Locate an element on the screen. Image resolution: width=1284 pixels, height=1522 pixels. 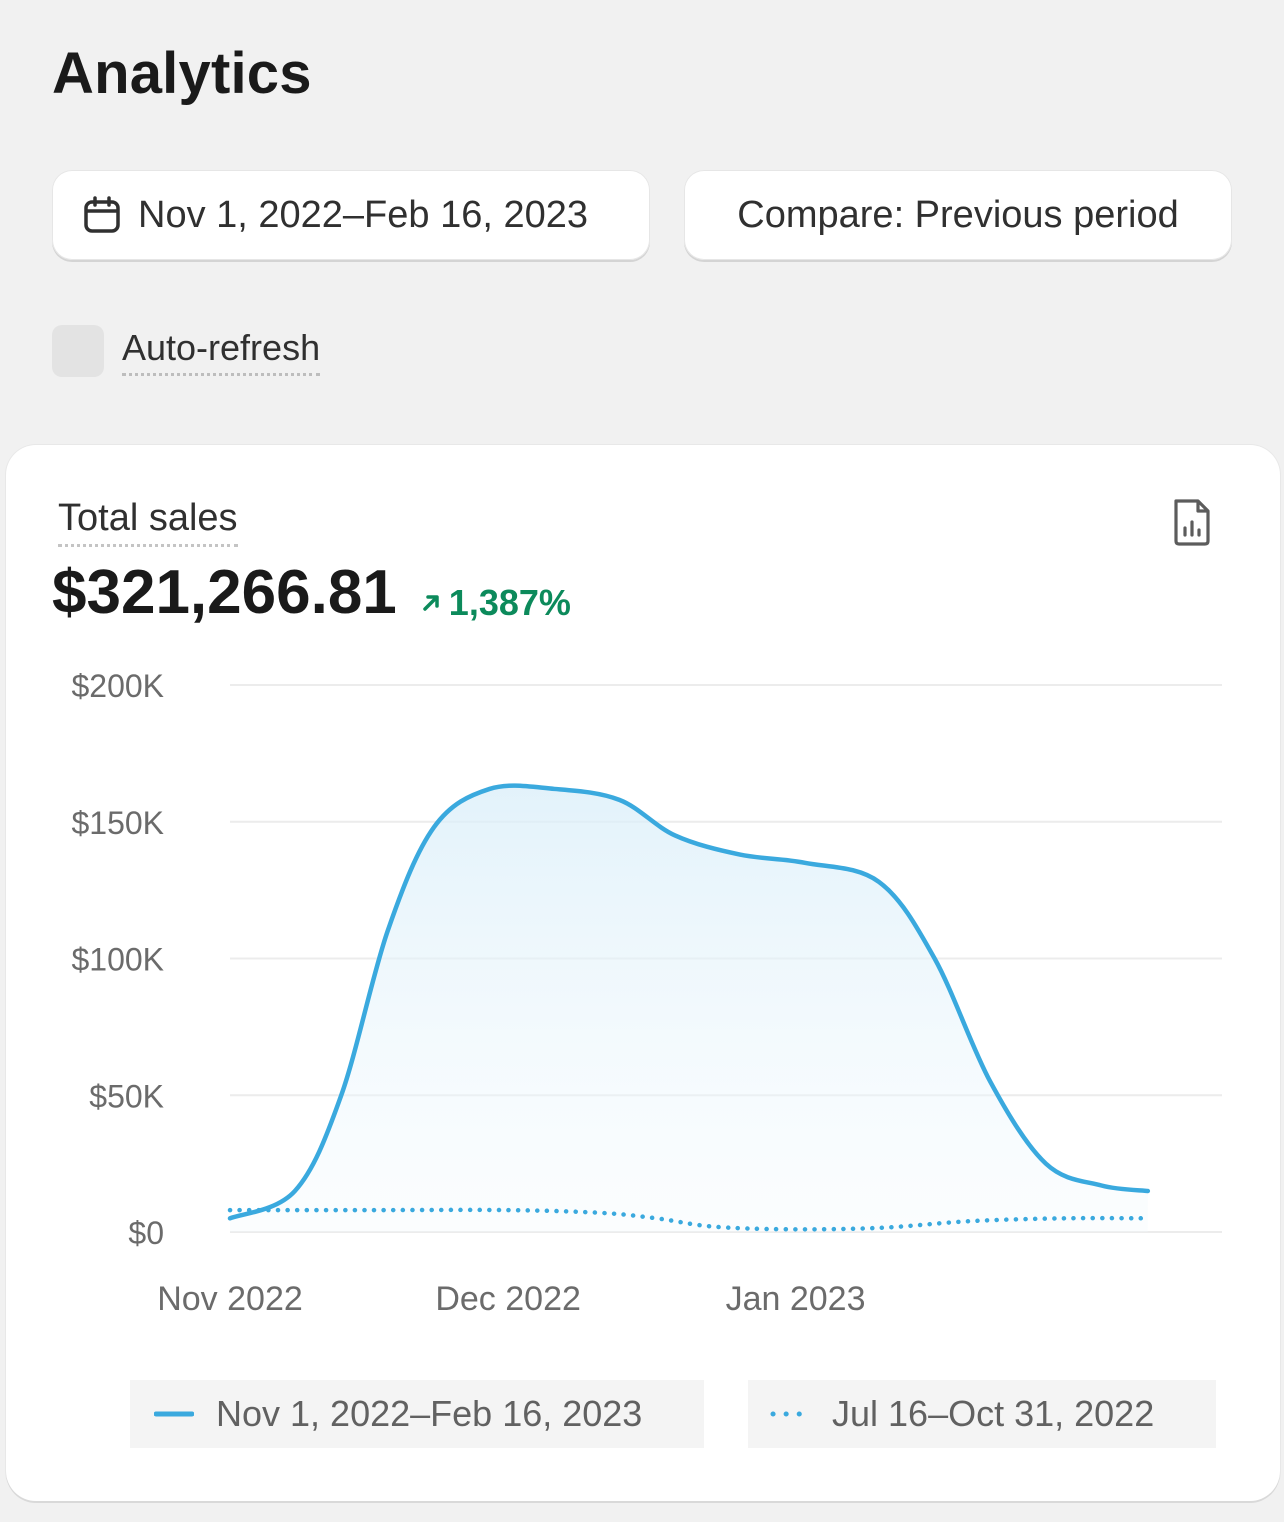
metric-summary: $321,266.81 1,387% is located at coordinates (311, 592).